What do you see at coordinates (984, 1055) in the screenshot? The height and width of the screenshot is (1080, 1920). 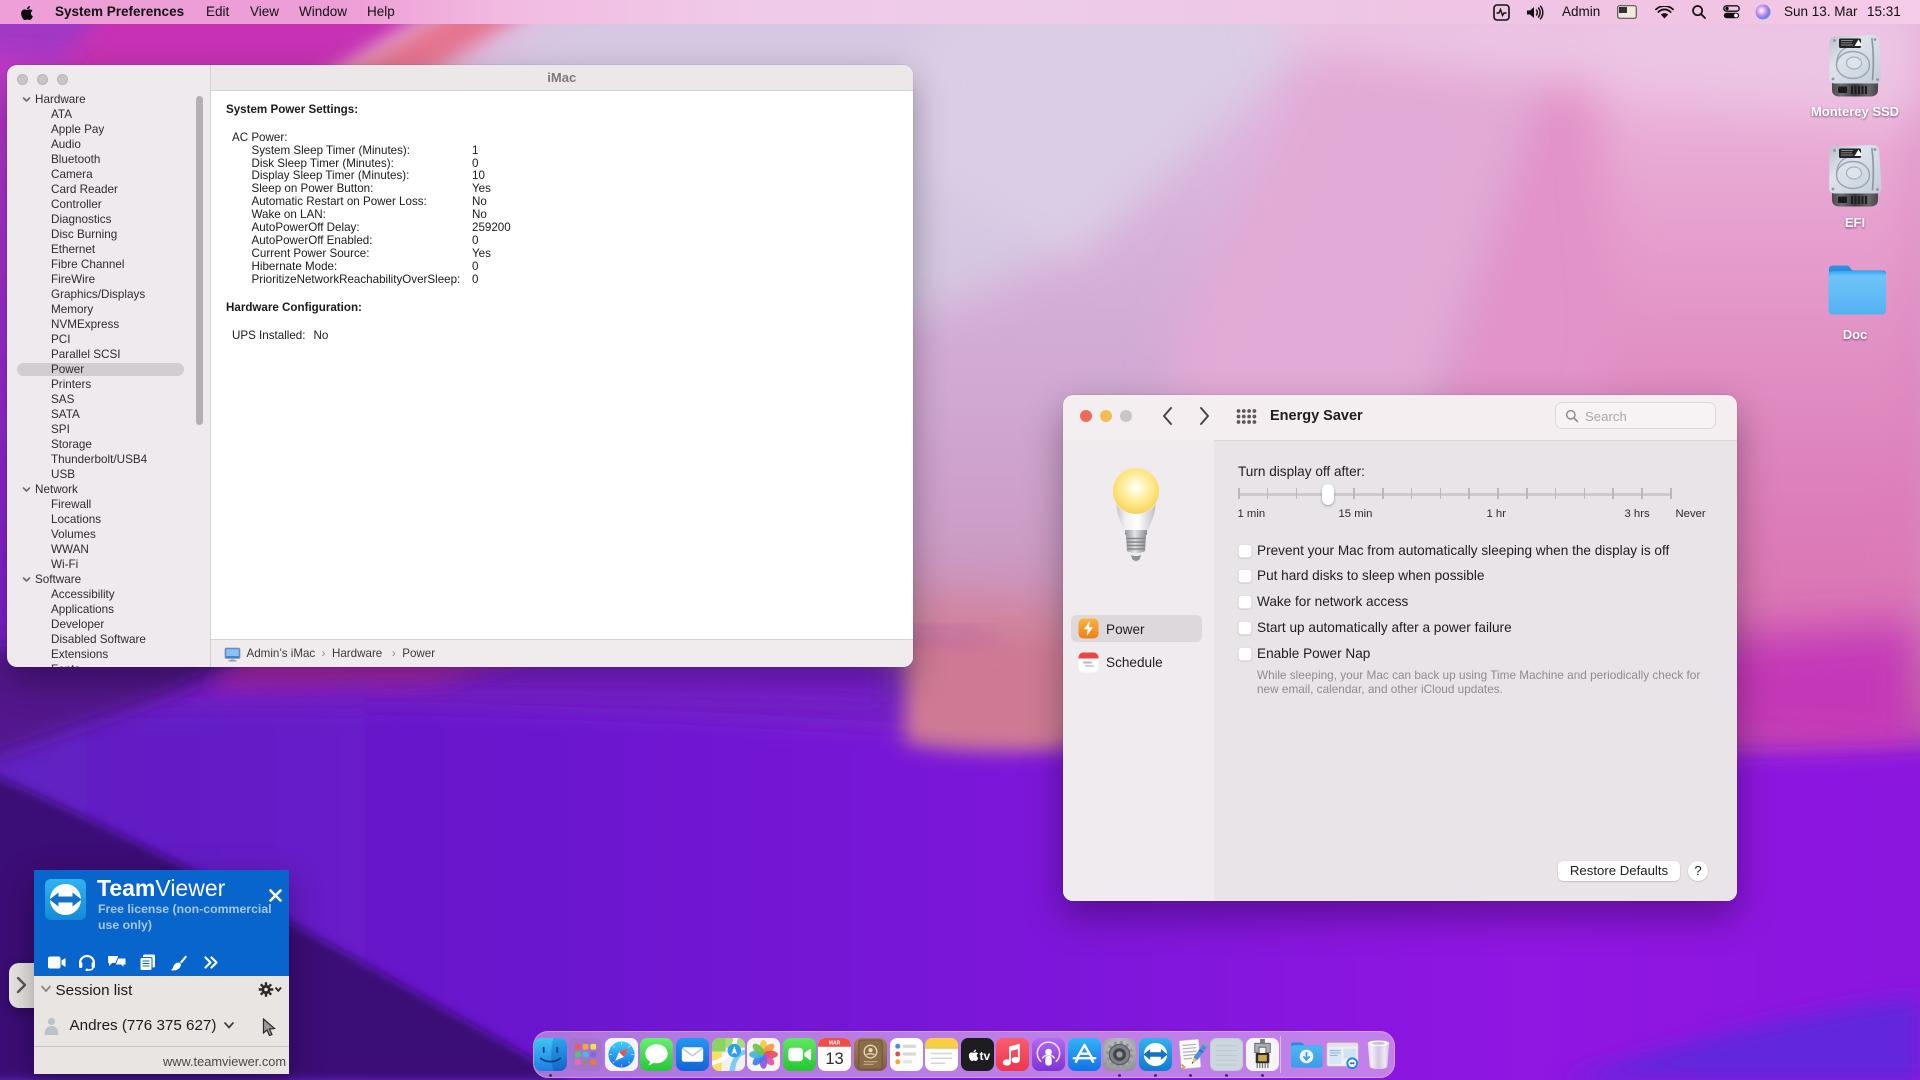 I see `svg-text: tv` at bounding box center [984, 1055].